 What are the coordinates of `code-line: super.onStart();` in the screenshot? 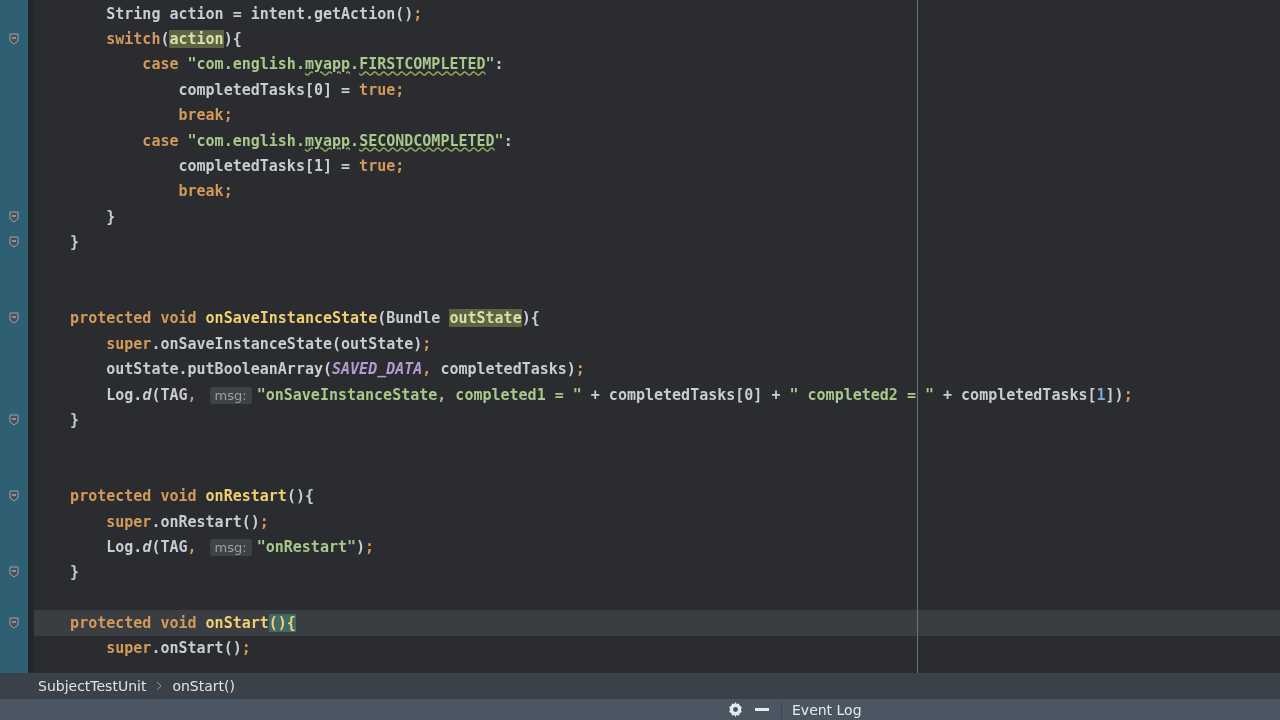 It's located at (178, 648).